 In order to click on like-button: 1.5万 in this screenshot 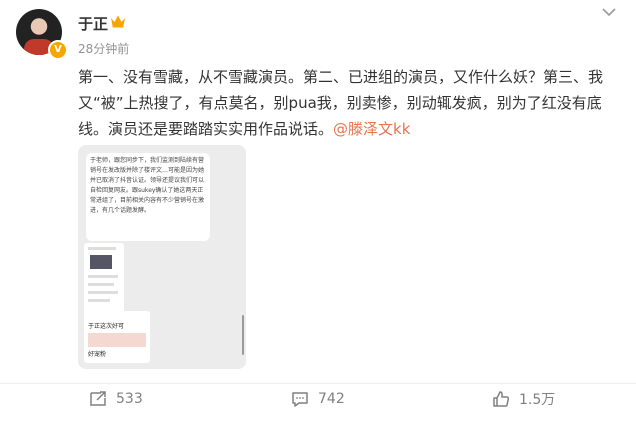, I will do `click(523, 399)`.